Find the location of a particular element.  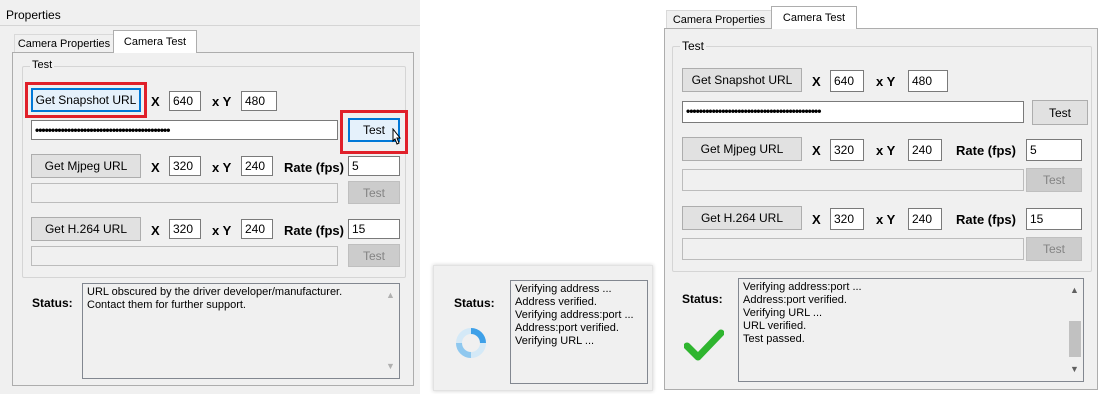

header-divider is located at coordinates (210, 25).